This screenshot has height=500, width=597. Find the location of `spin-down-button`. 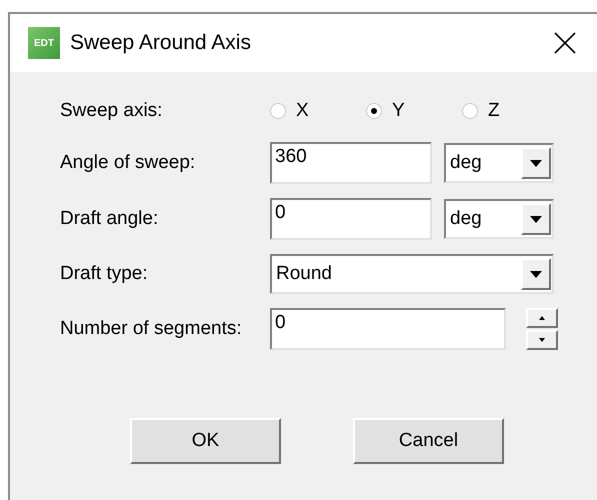

spin-down-button is located at coordinates (542, 340).